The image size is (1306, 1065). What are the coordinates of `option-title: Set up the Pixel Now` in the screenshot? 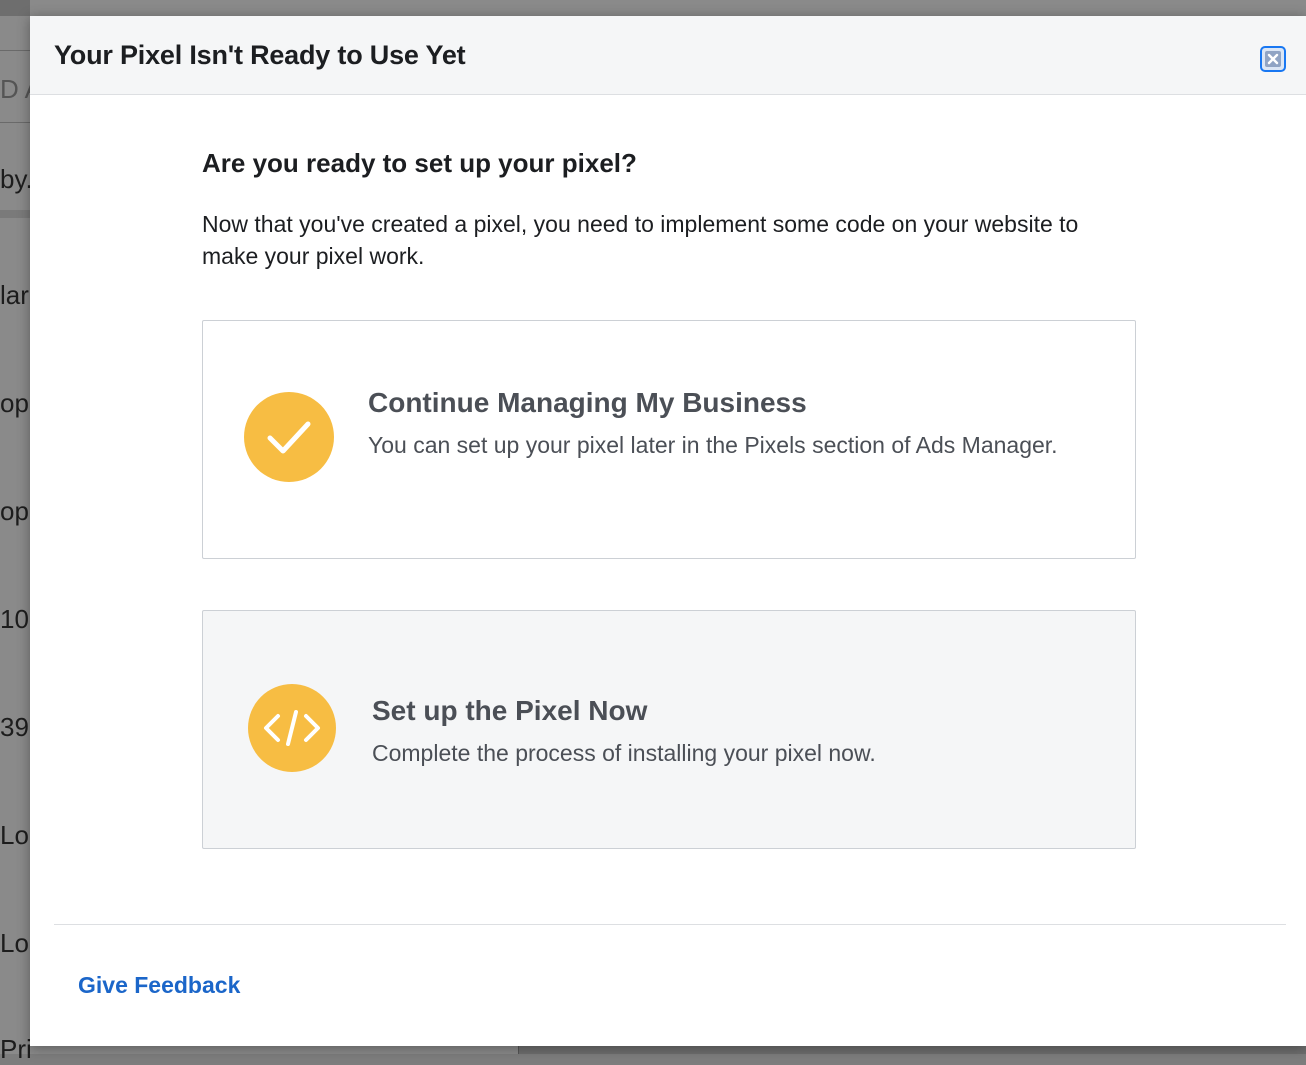 It's located at (510, 710).